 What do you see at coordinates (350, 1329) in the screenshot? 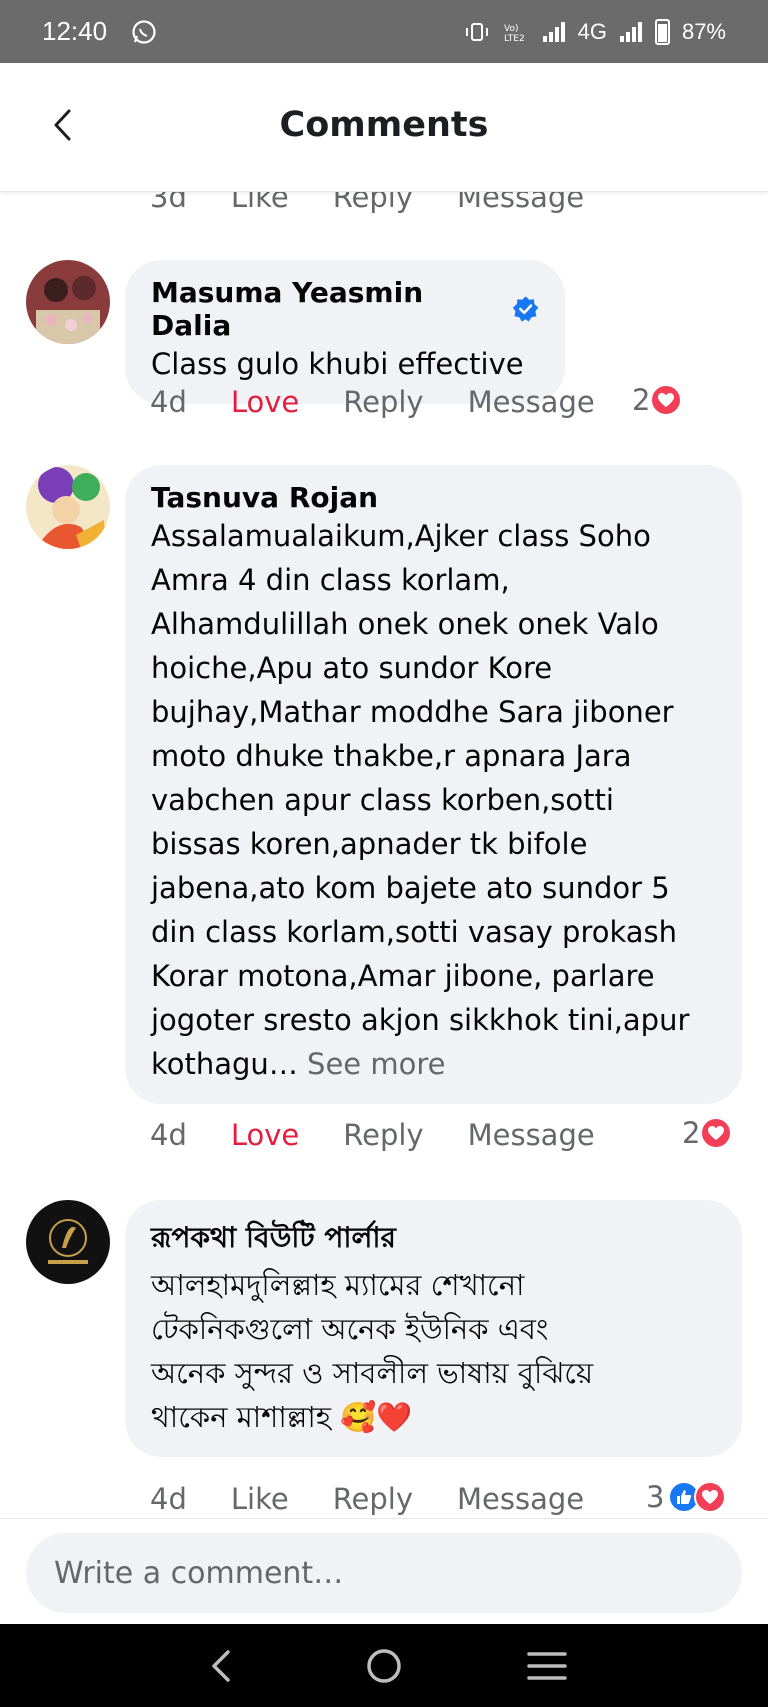
I see `comment-line: টেকনিকগুলো অনেক ইউনিক এবং` at bounding box center [350, 1329].